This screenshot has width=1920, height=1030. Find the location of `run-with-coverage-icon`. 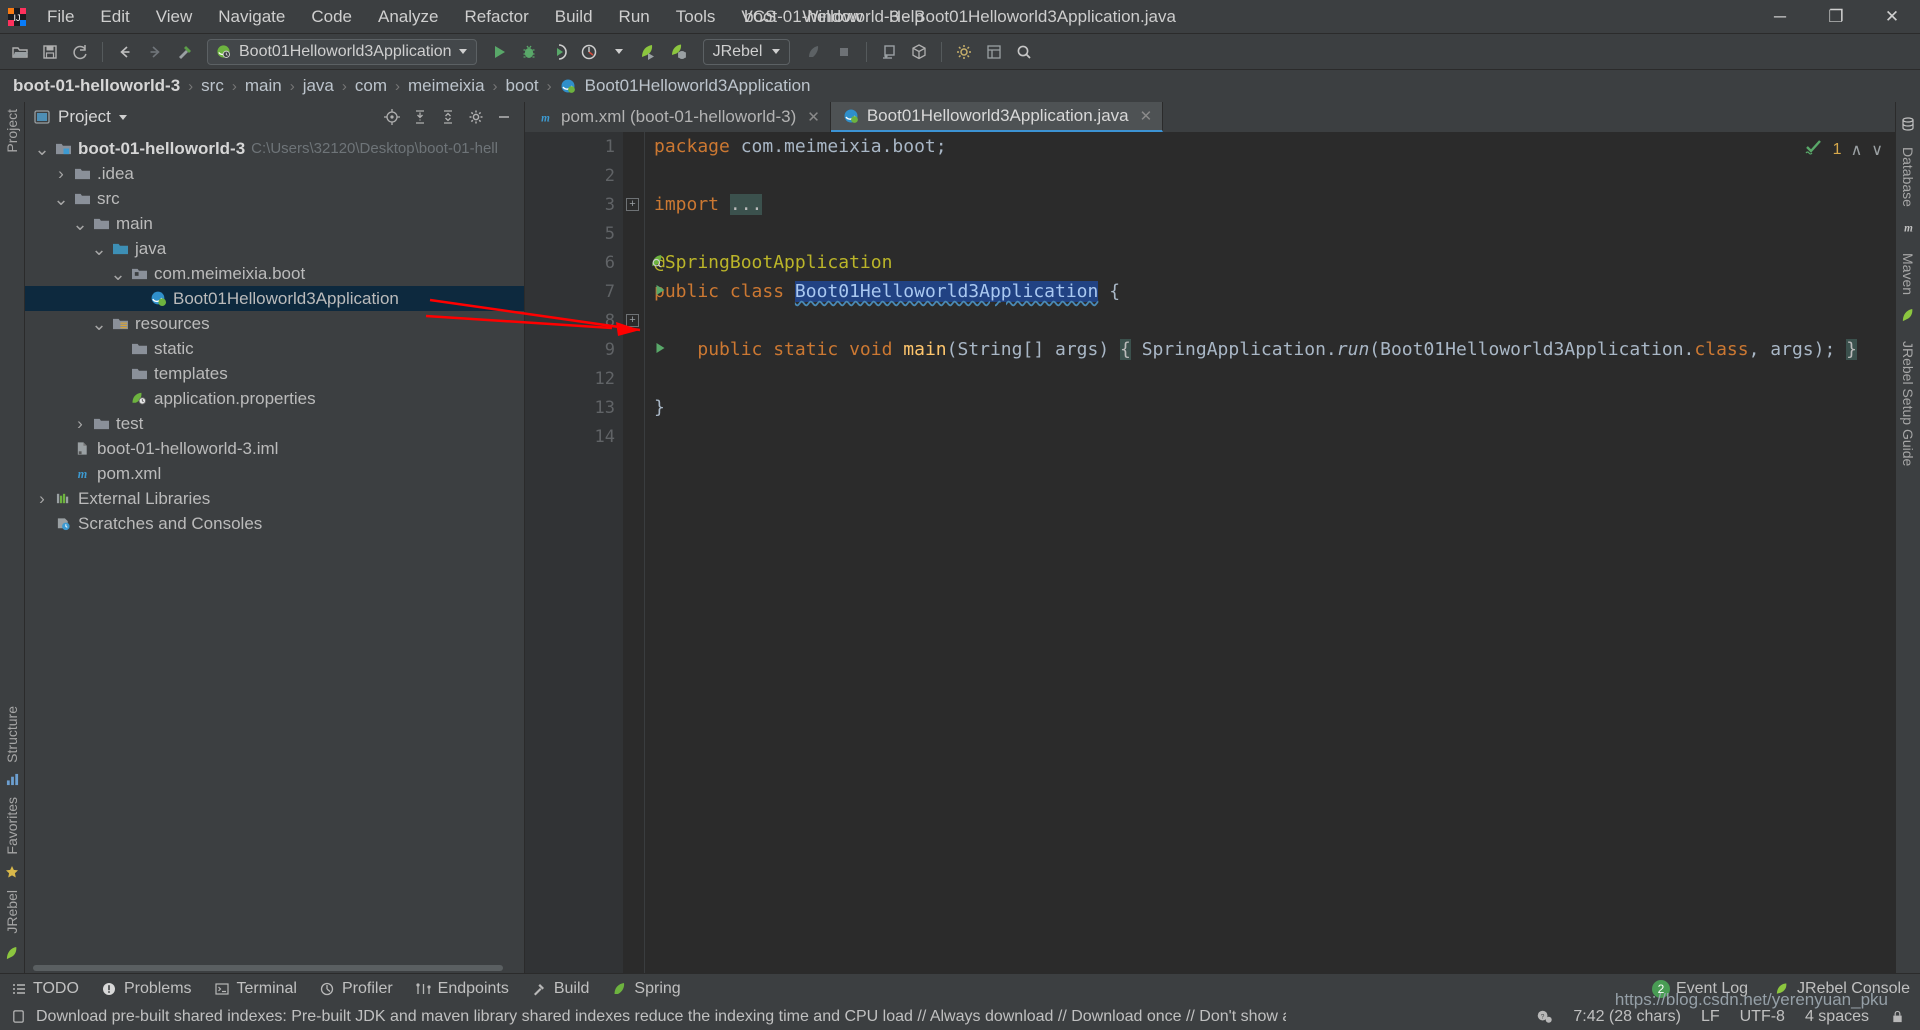

run-with-coverage-icon is located at coordinates (559, 52).